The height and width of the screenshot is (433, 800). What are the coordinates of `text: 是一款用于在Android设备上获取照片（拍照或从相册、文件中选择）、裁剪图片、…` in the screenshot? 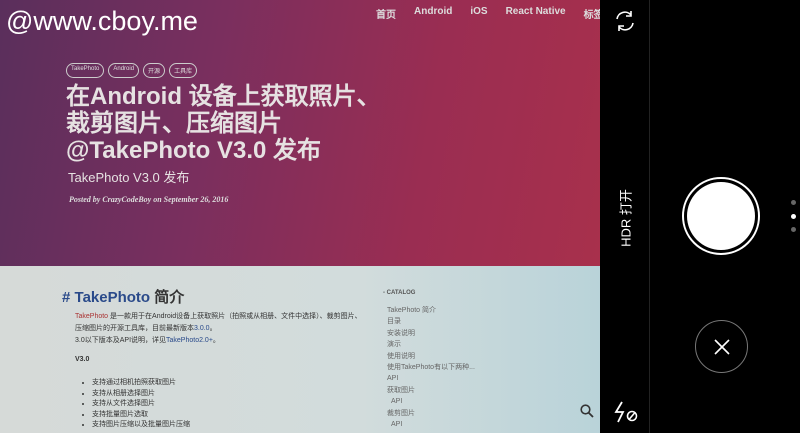 It's located at (218, 322).